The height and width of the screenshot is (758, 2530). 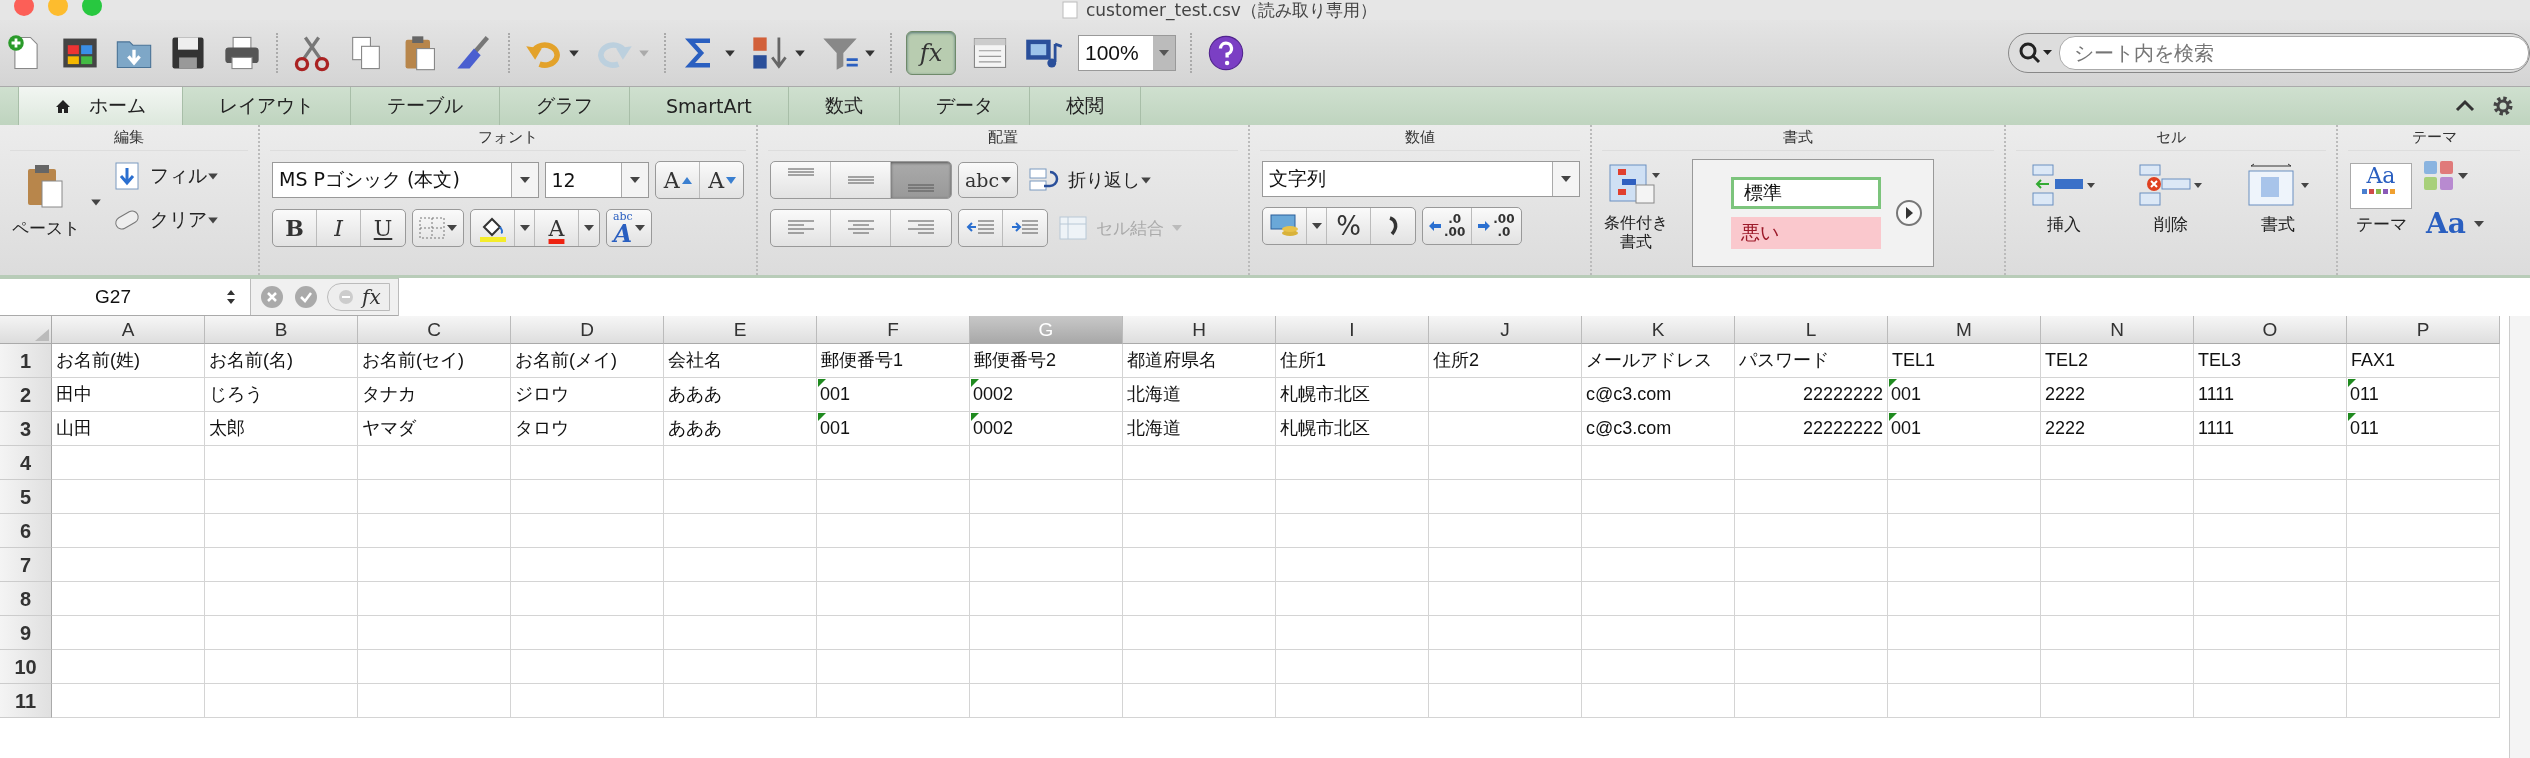 I want to click on column-header: D, so click(x=587, y=330).